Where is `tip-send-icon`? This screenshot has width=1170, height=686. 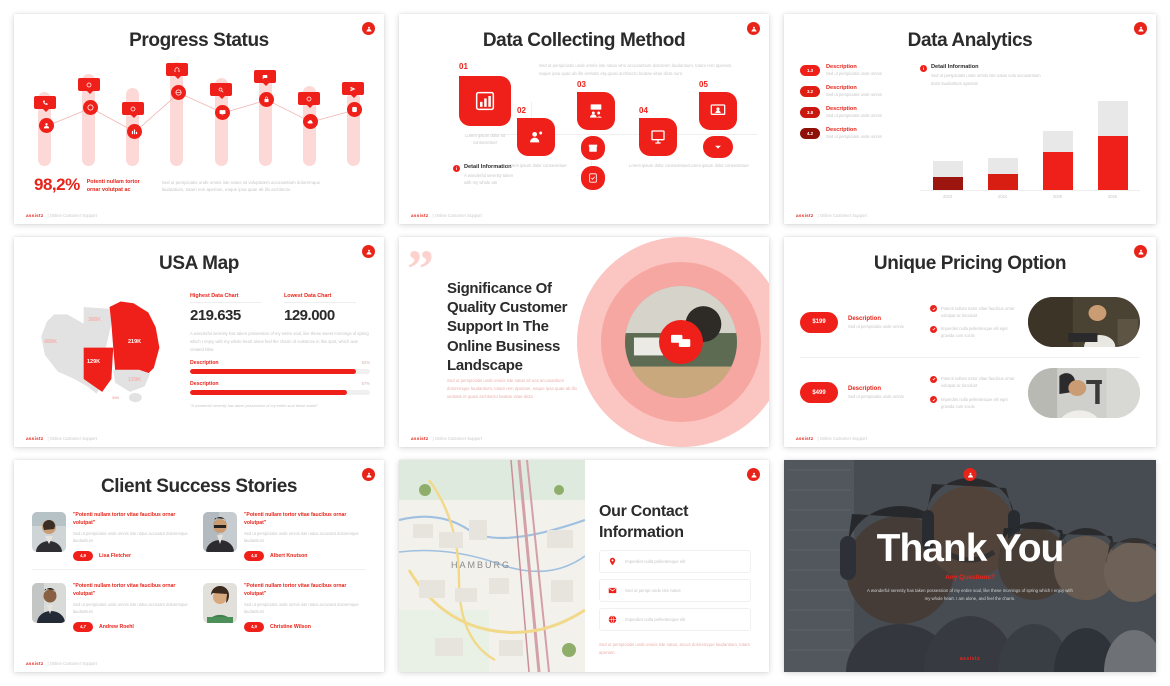
tip-send-icon is located at coordinates (353, 90).